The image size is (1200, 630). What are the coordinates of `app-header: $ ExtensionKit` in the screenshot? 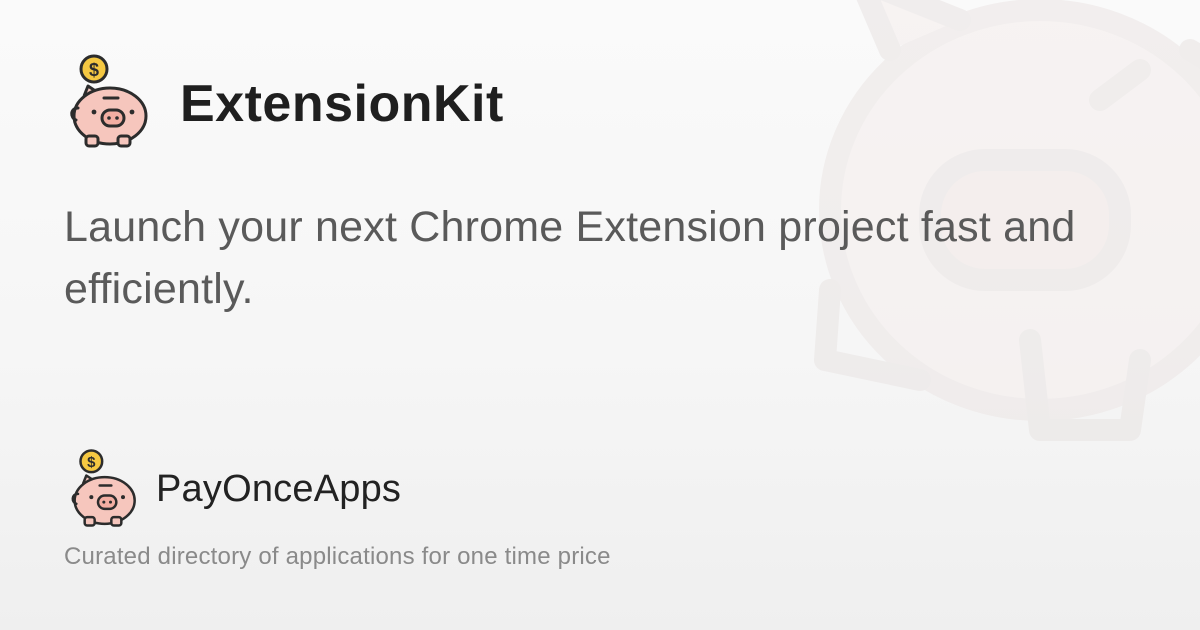 It's located at (285, 101).